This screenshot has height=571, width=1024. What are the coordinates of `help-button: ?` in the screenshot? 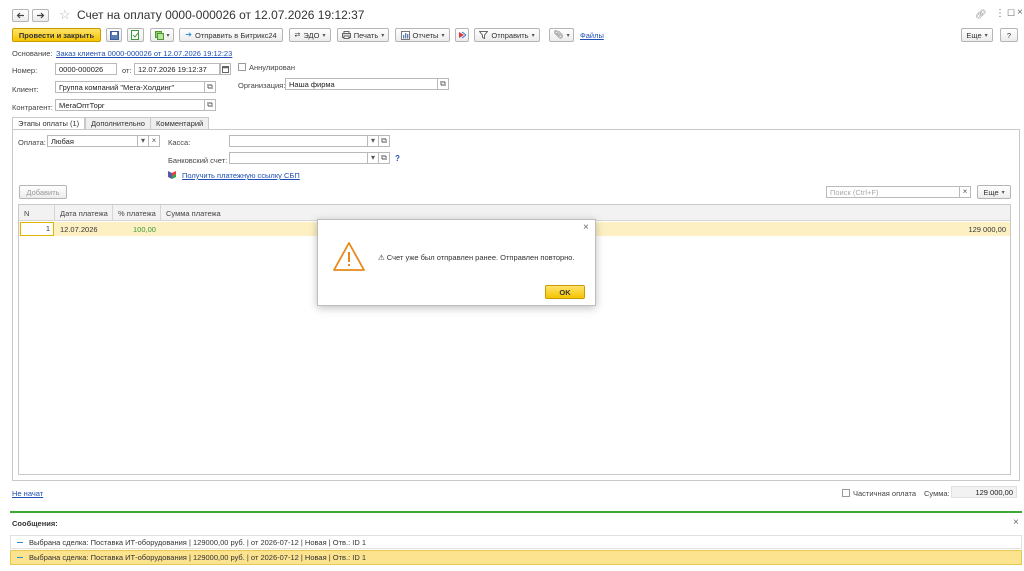 It's located at (1009, 35).